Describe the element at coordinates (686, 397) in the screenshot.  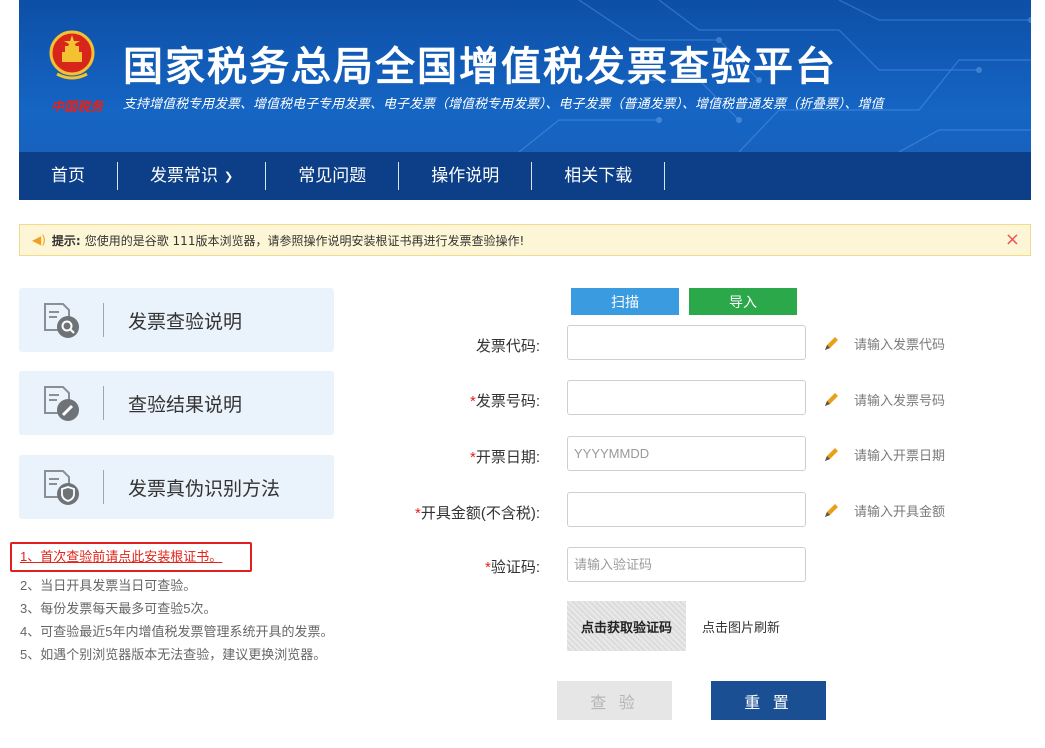
I see `invoice-number-input` at that location.